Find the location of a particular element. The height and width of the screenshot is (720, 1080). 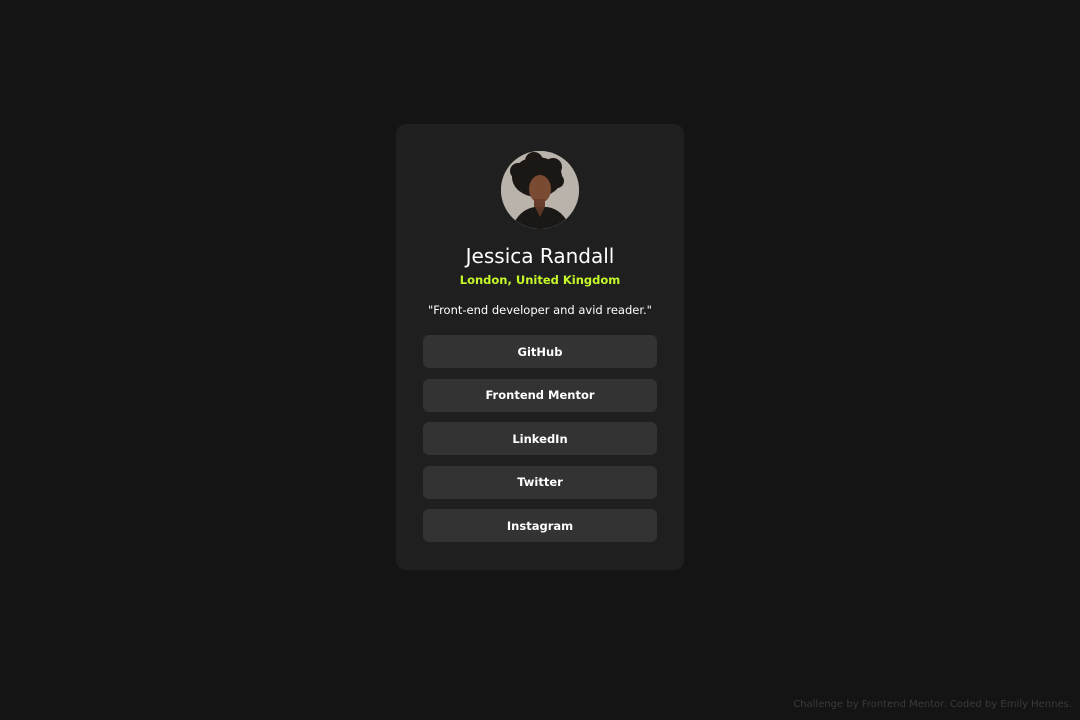

profile-name: Jessica Randall is located at coordinates (540, 256).